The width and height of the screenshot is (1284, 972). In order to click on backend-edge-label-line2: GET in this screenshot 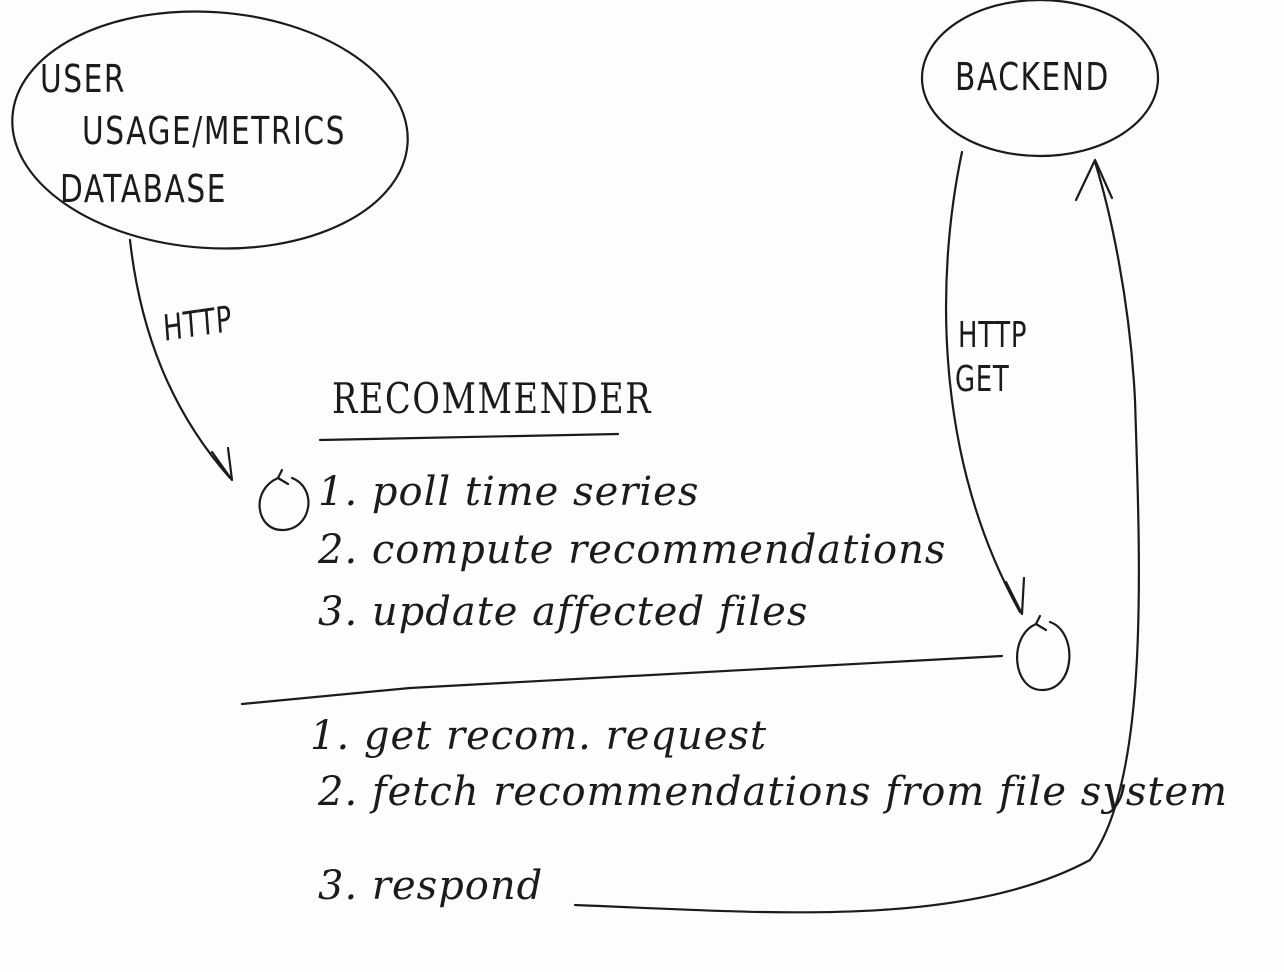, I will do `click(982, 379)`.